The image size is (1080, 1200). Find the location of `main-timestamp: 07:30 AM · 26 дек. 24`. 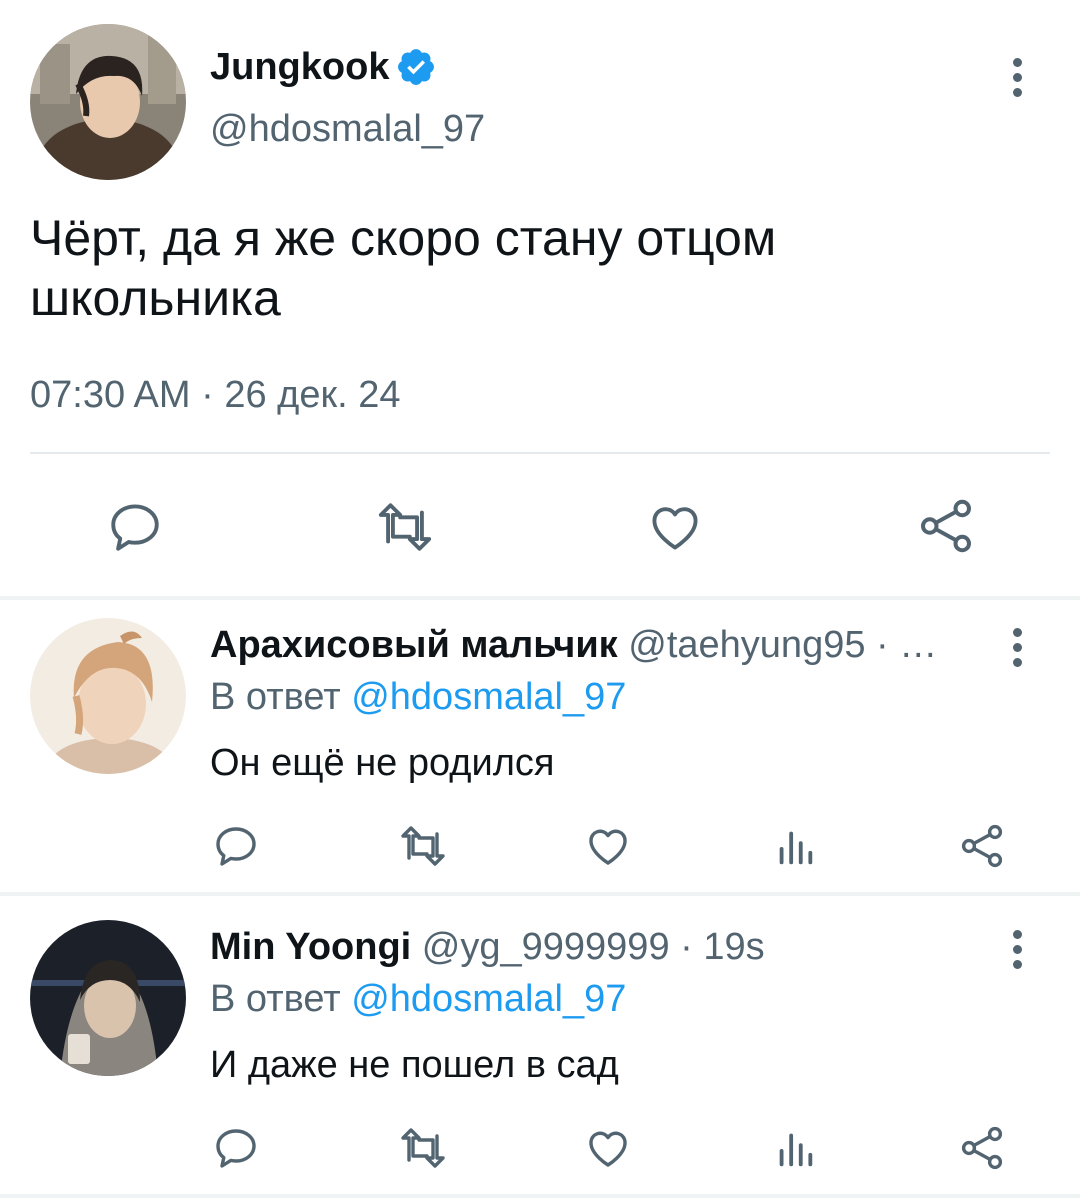

main-timestamp: 07:30 AM · 26 дек. 24 is located at coordinates (215, 395).